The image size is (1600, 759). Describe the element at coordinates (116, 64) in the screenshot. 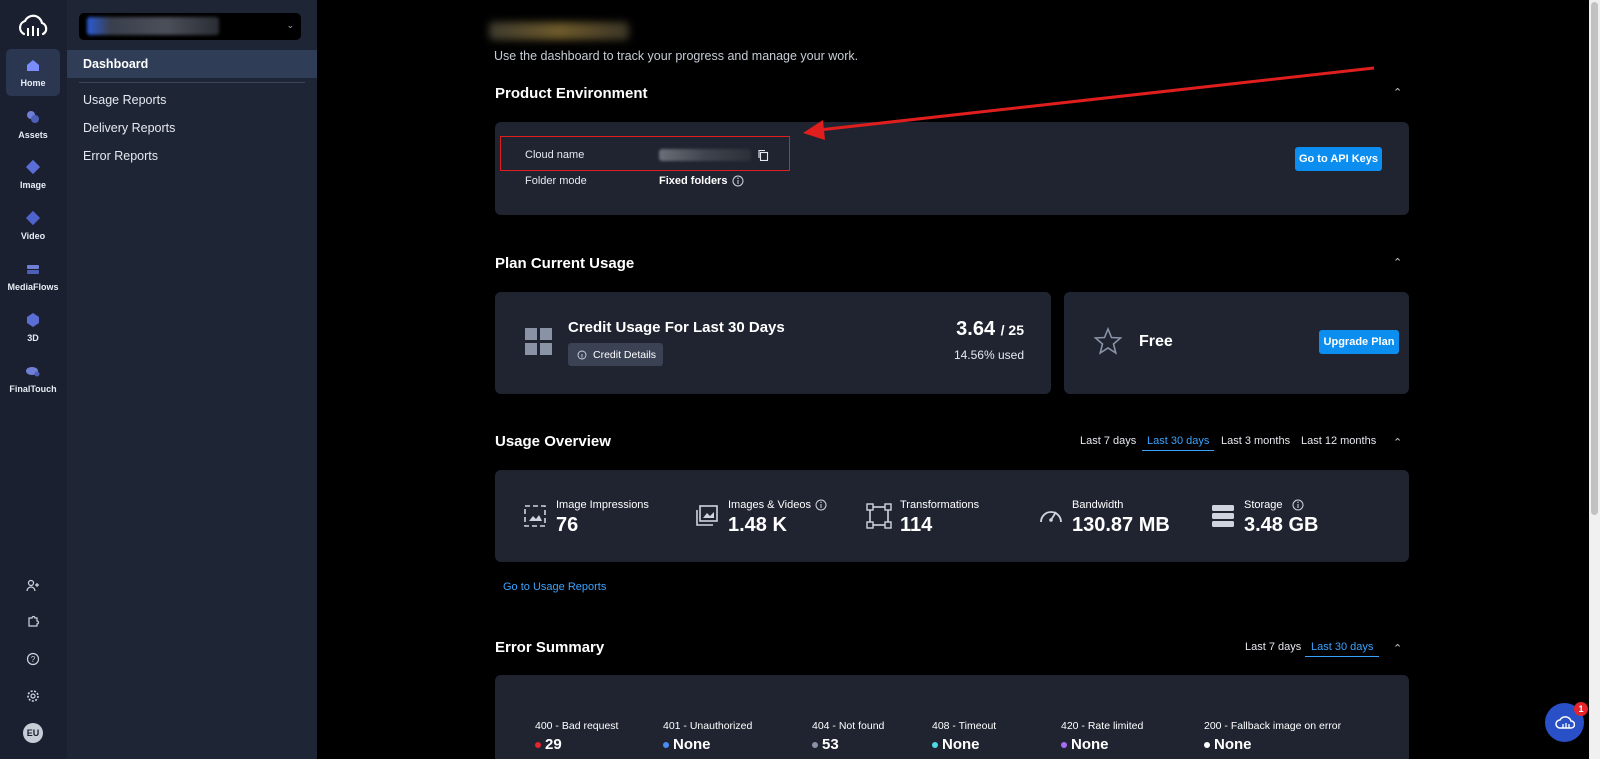

I see `sidebar-item-label: Dashboard` at that location.